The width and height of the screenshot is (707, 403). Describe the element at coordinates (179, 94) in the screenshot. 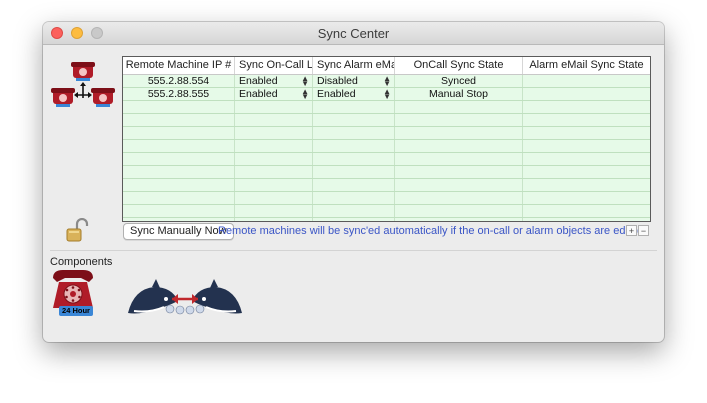

I see `ip-cell: 555.2.88.555` at that location.